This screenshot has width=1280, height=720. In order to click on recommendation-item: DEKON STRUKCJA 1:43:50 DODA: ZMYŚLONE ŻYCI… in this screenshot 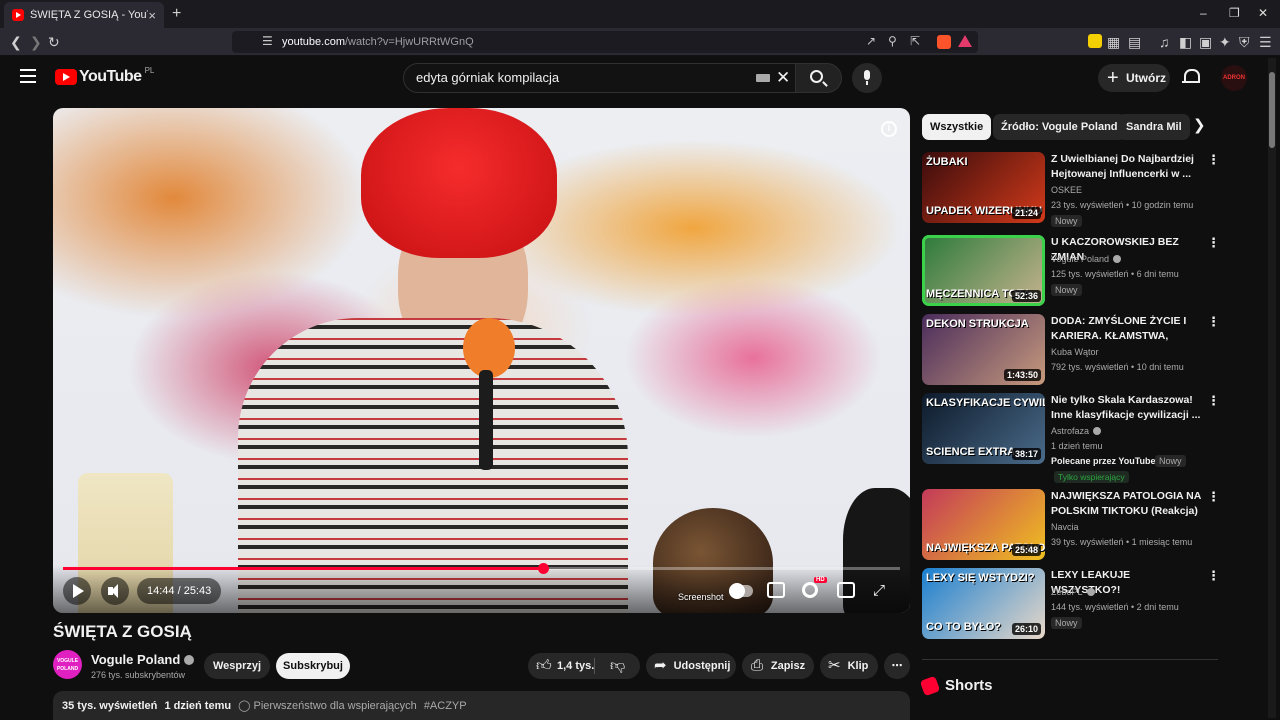, I will do `click(1072, 351)`.